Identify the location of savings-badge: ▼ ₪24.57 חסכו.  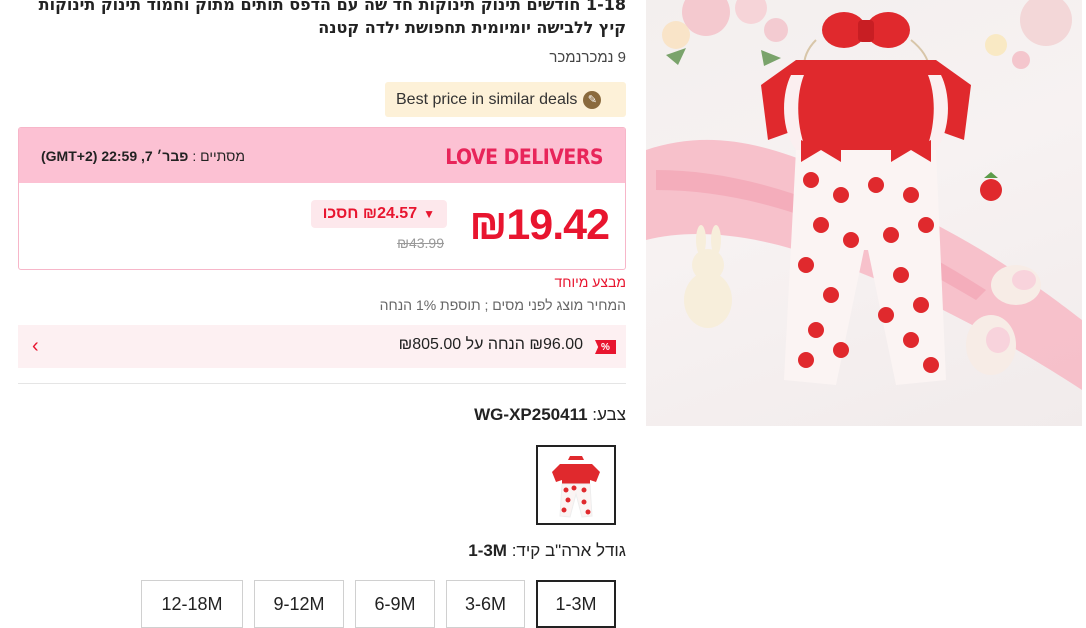
(378, 214).